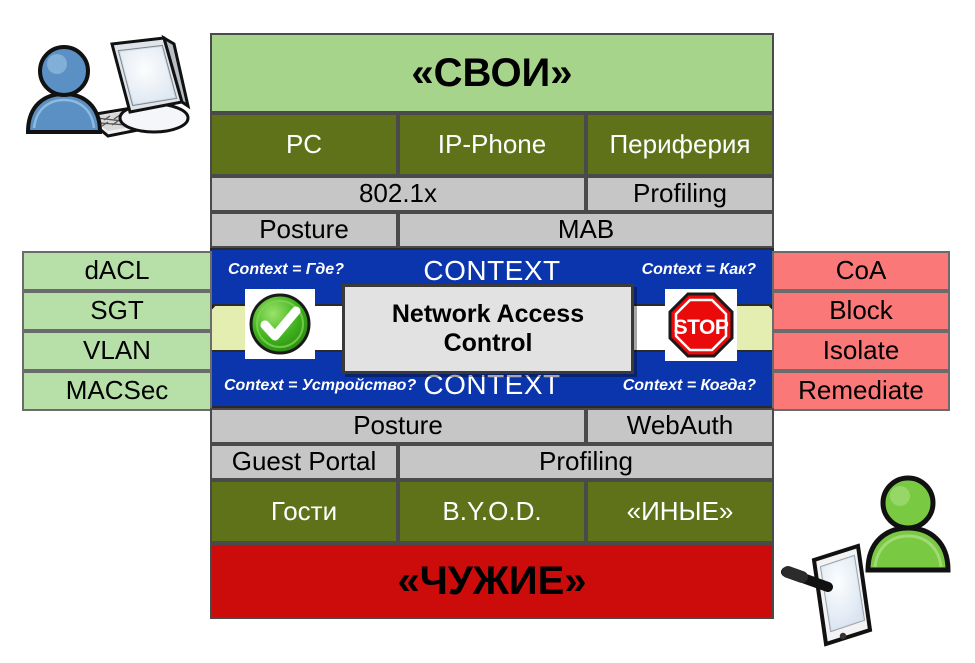 This screenshot has width=975, height=663. What do you see at coordinates (398, 194) in the screenshot?
I see `method-cell-8021x: 802.1x` at bounding box center [398, 194].